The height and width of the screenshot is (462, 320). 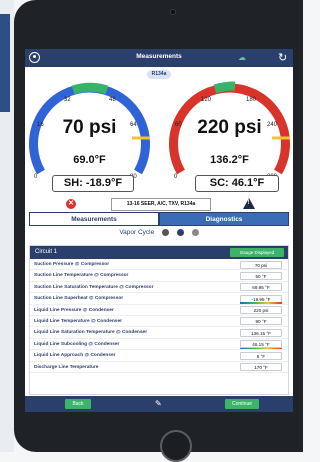 I want to click on lightning-icon, so click(x=180, y=232).